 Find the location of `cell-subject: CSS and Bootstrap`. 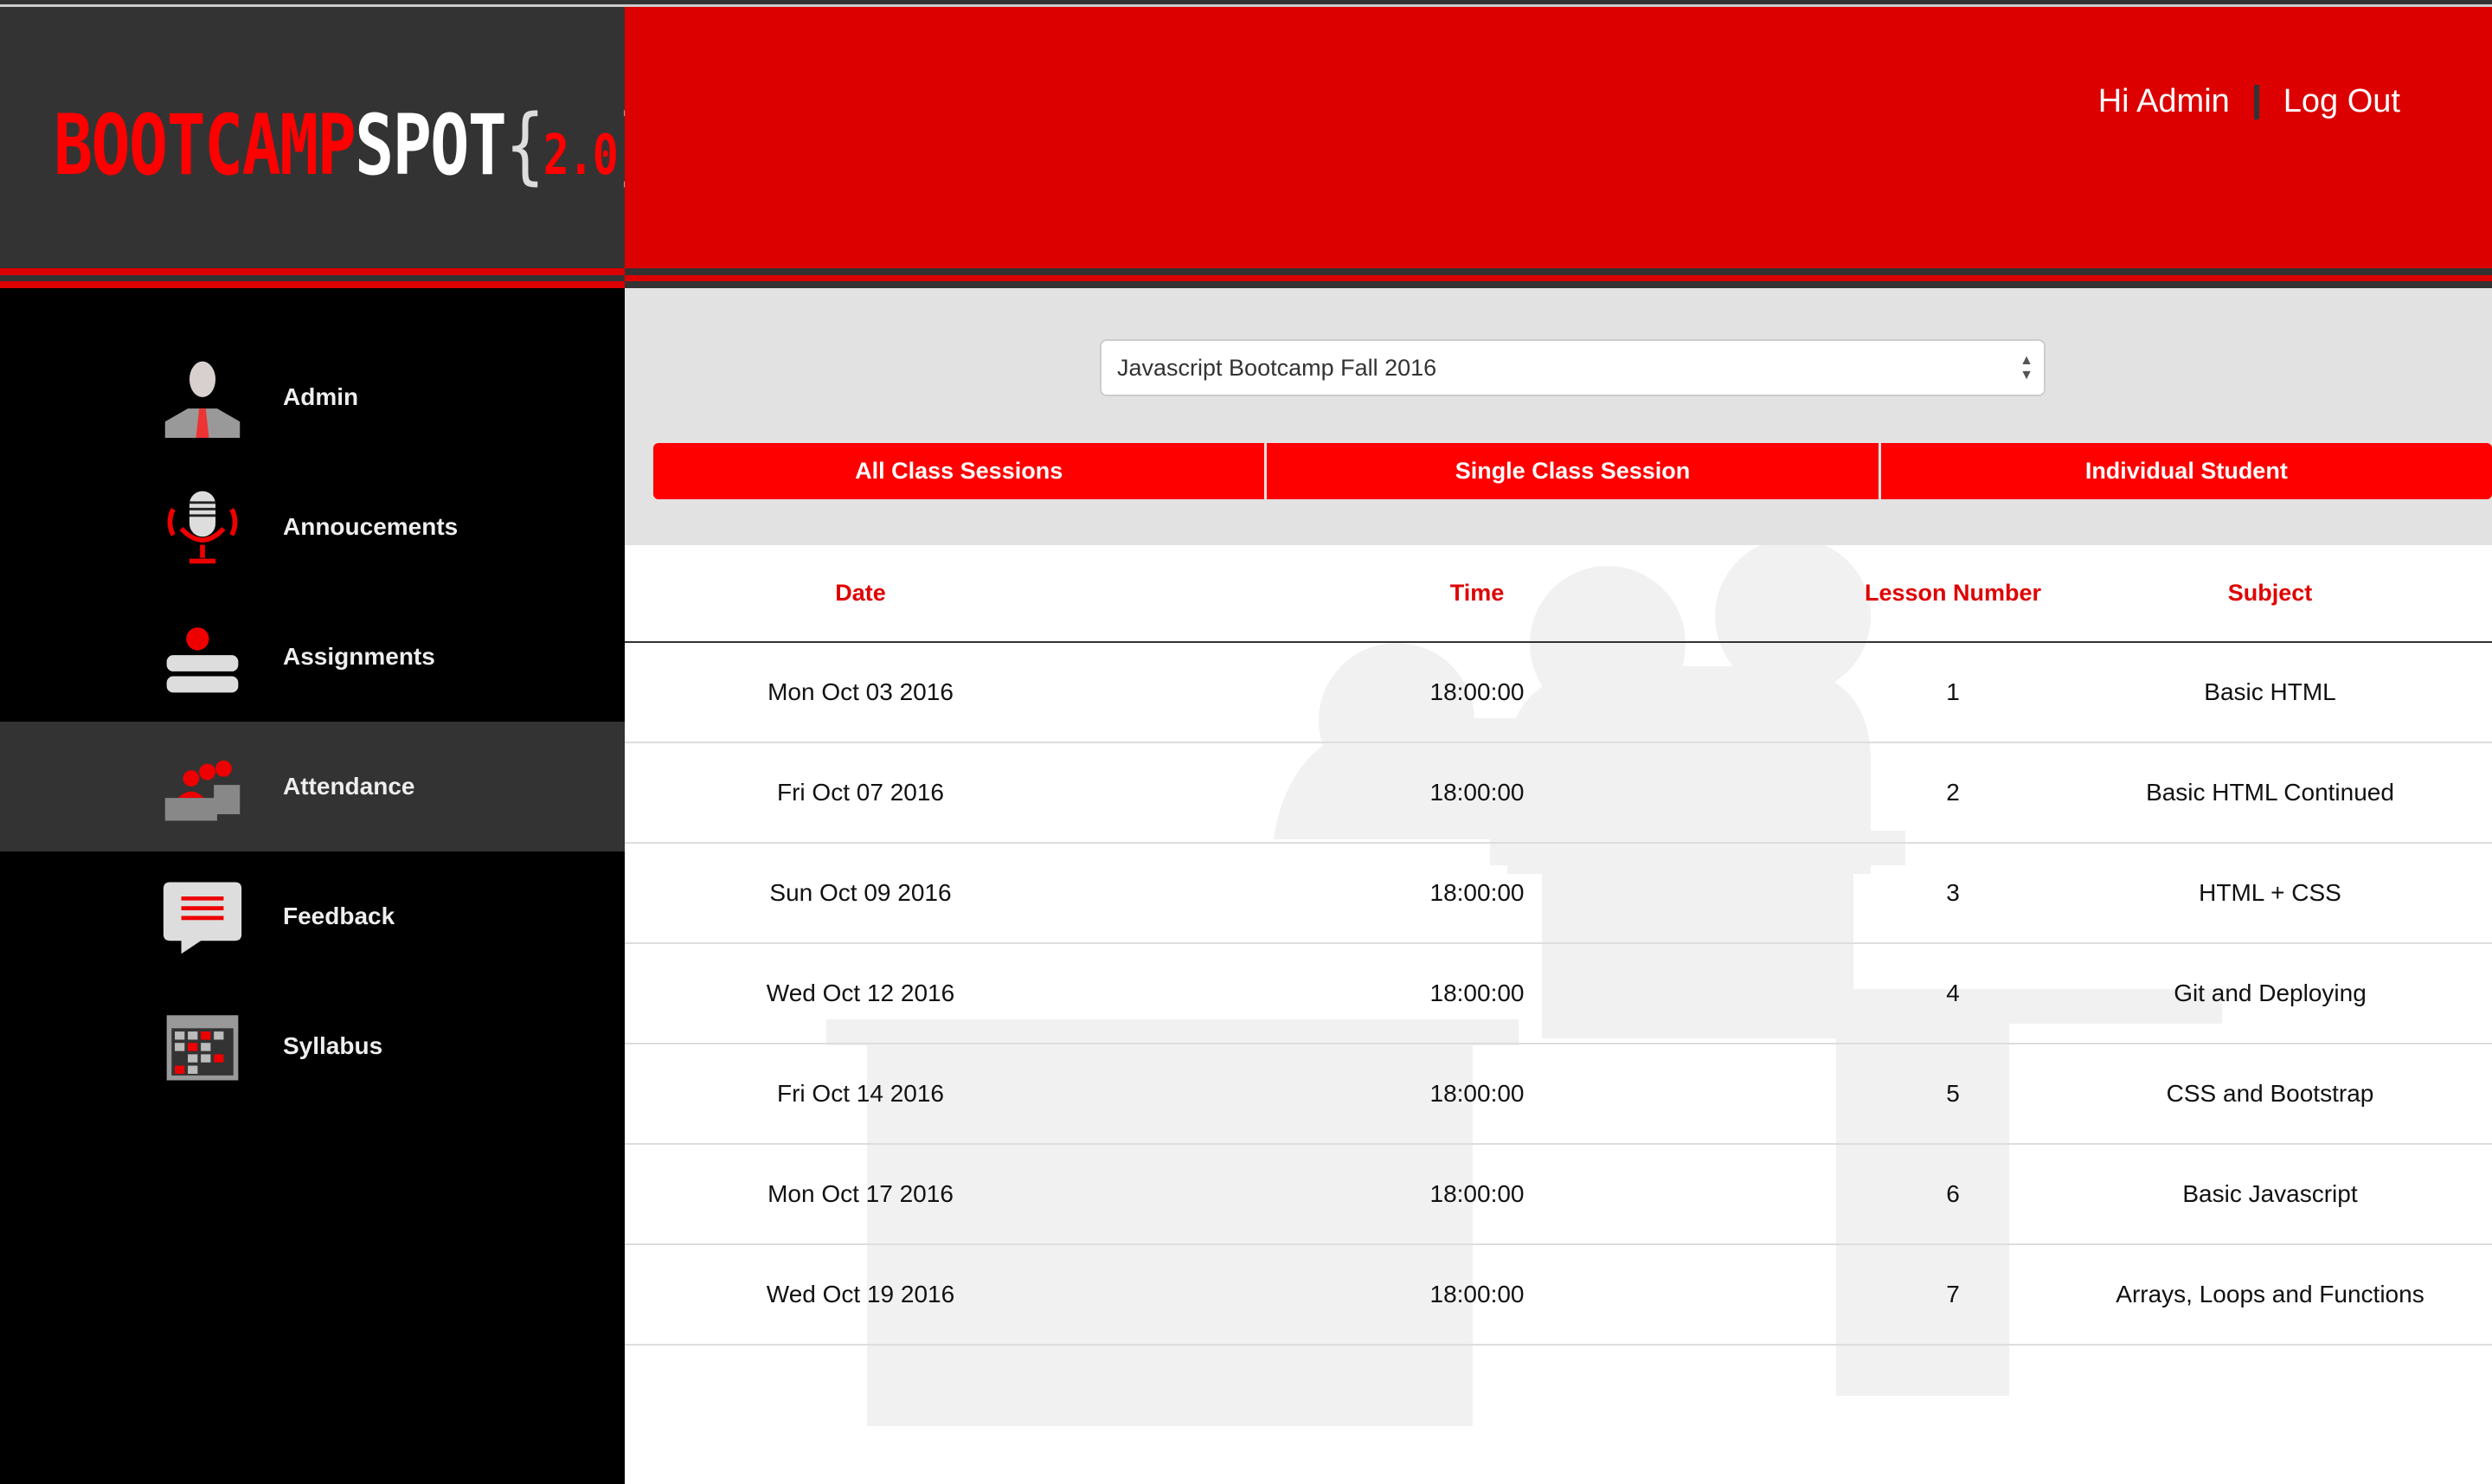

cell-subject: CSS and Bootstrap is located at coordinates (2270, 1094).